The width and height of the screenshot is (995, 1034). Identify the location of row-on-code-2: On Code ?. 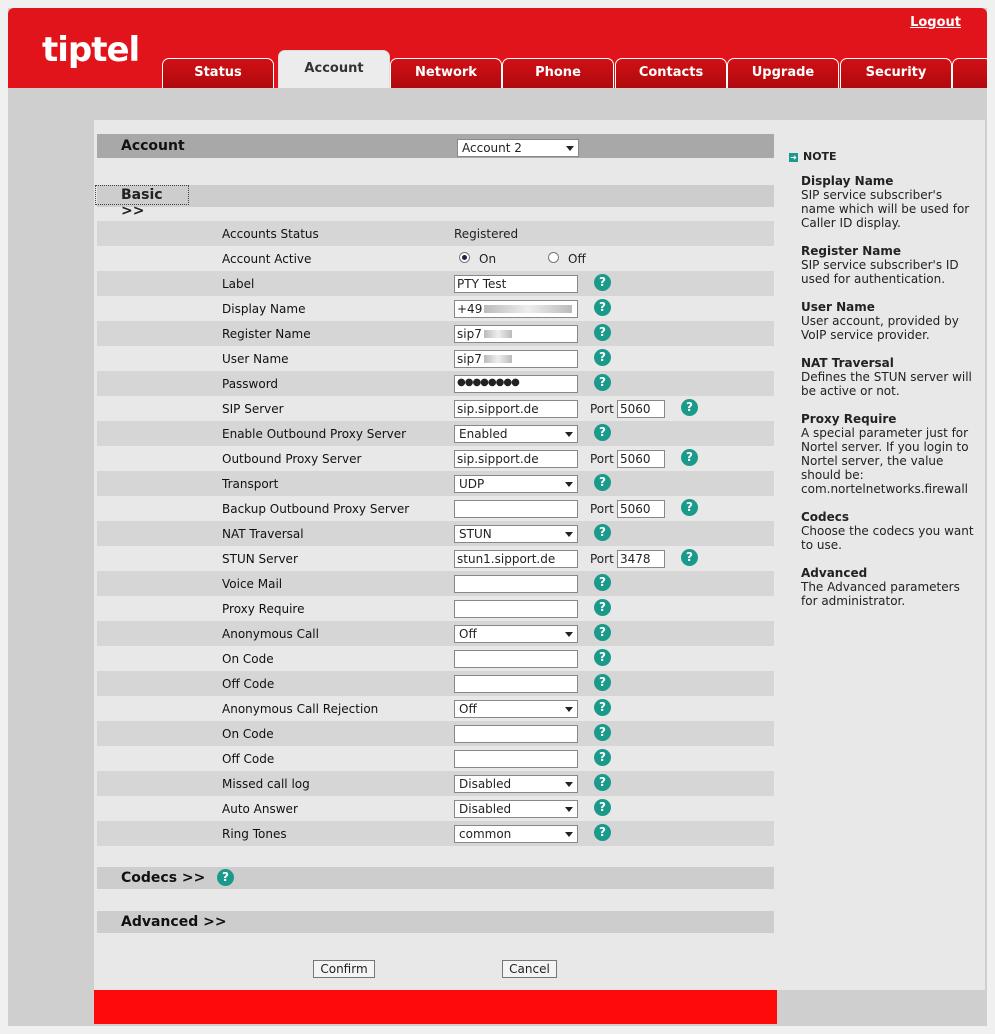
(435, 733).